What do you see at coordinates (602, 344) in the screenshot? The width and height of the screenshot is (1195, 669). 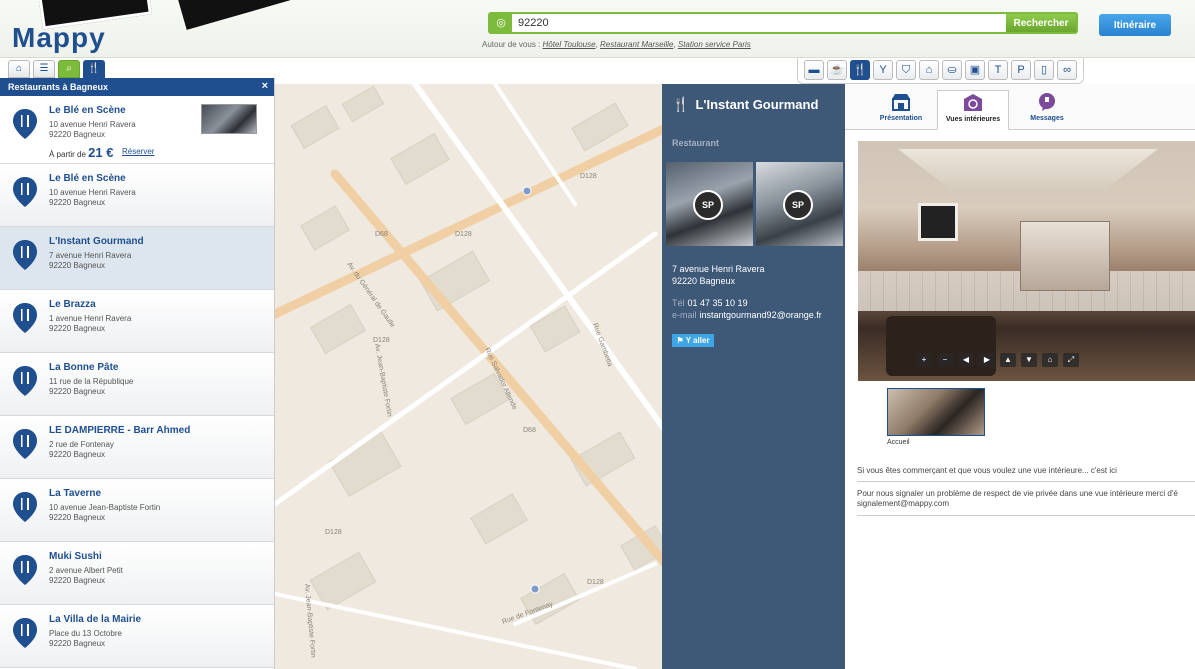 I see `street-label: Rue Gambetta` at bounding box center [602, 344].